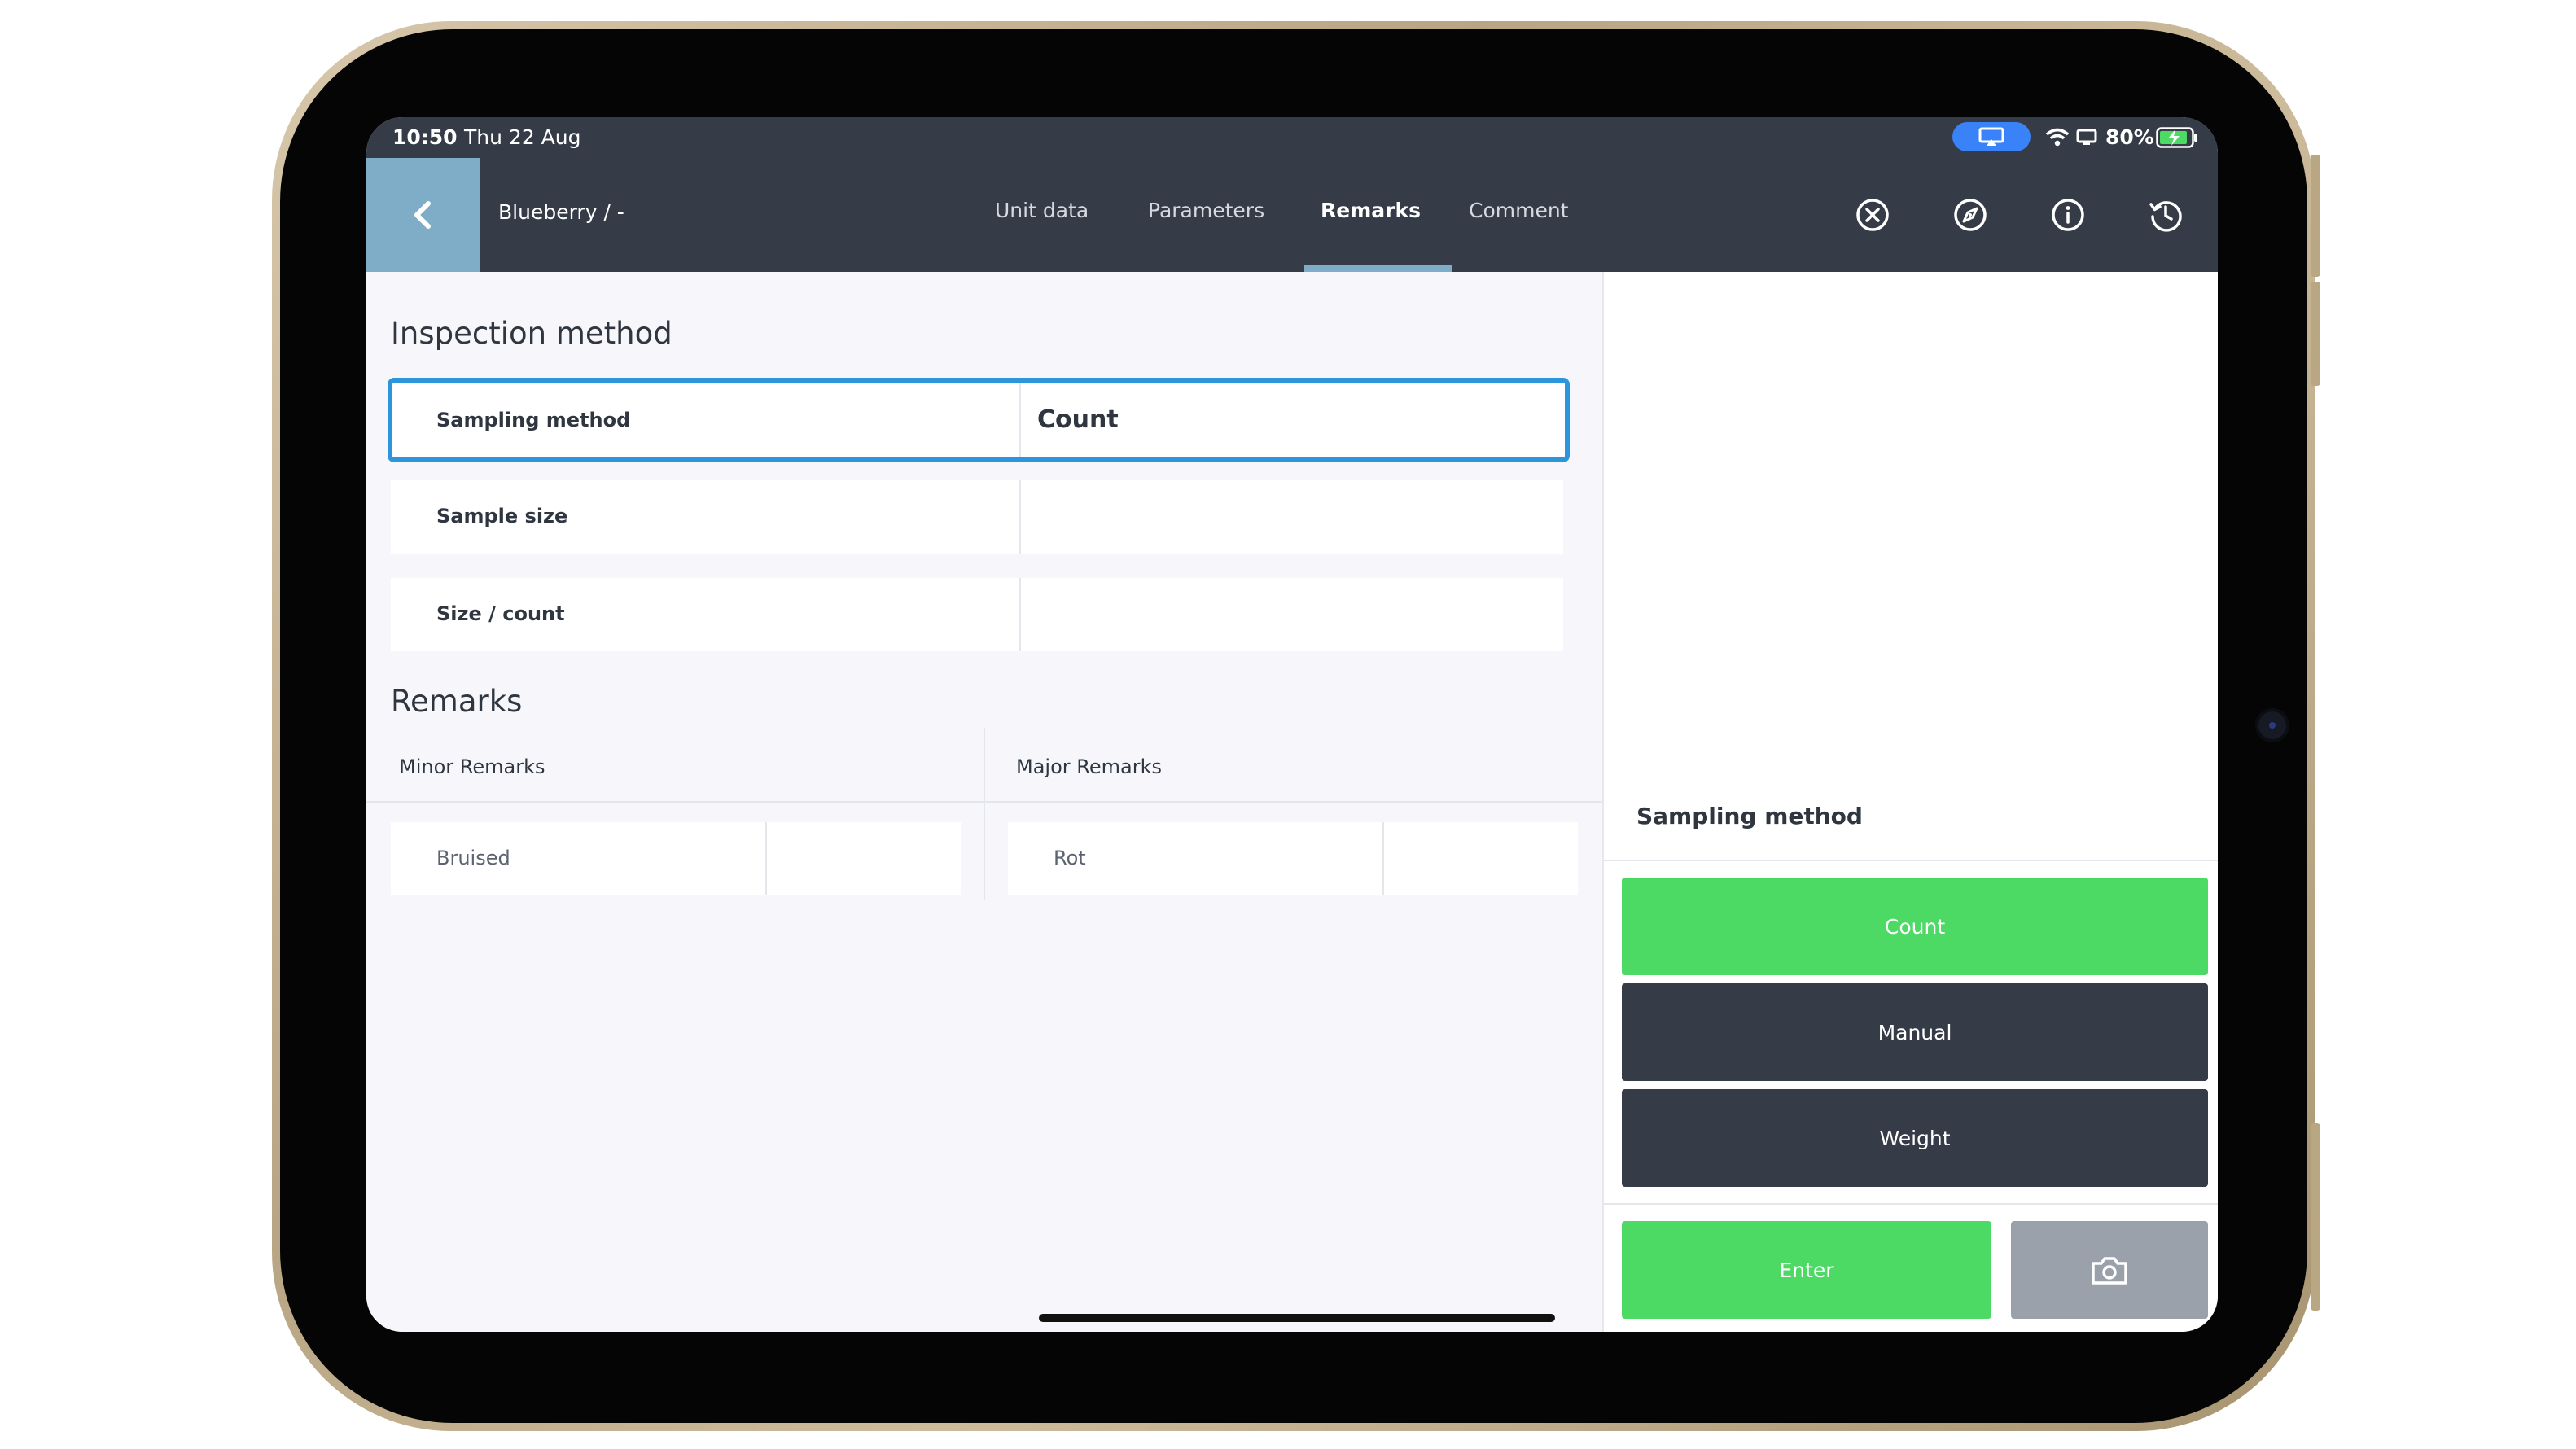 This screenshot has width=2576, height=1449. What do you see at coordinates (2176, 137) in the screenshot?
I see `battery-charging-icon` at bounding box center [2176, 137].